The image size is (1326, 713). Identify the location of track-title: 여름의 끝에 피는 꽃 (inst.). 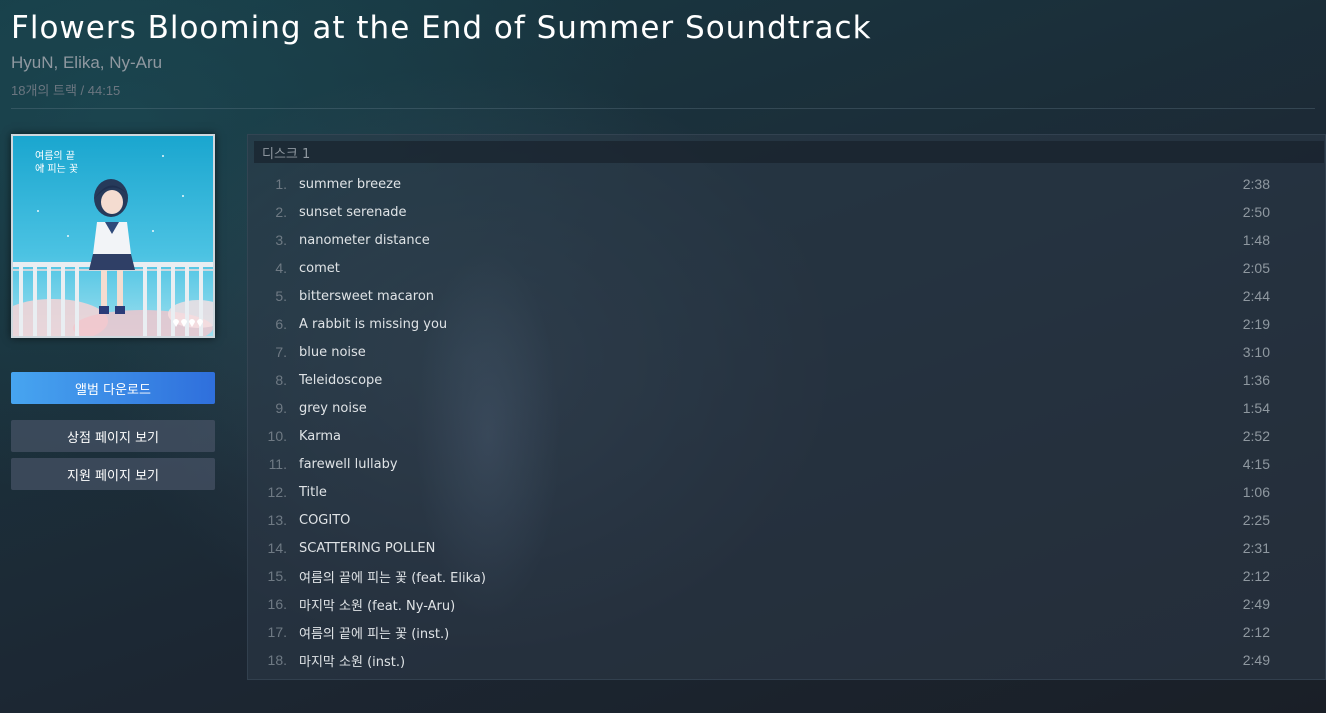
(374, 634).